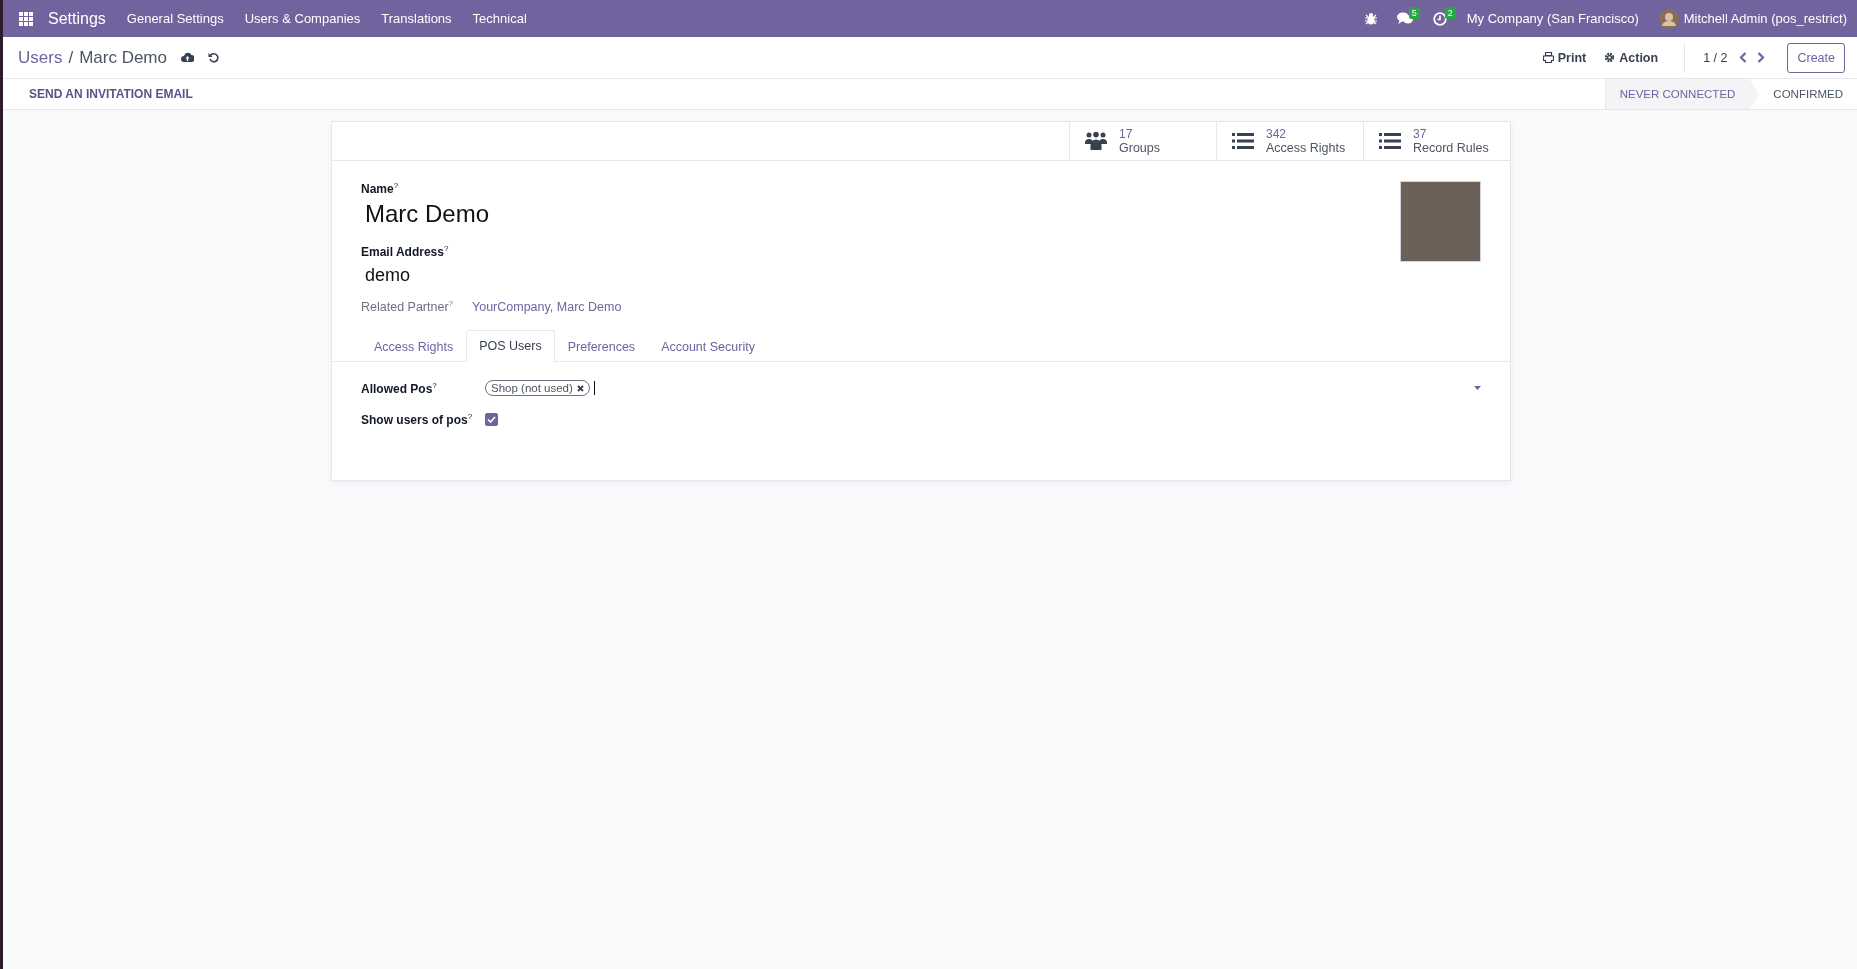 The width and height of the screenshot is (1857, 969). I want to click on breadcrumb-link: Users, so click(40, 57).